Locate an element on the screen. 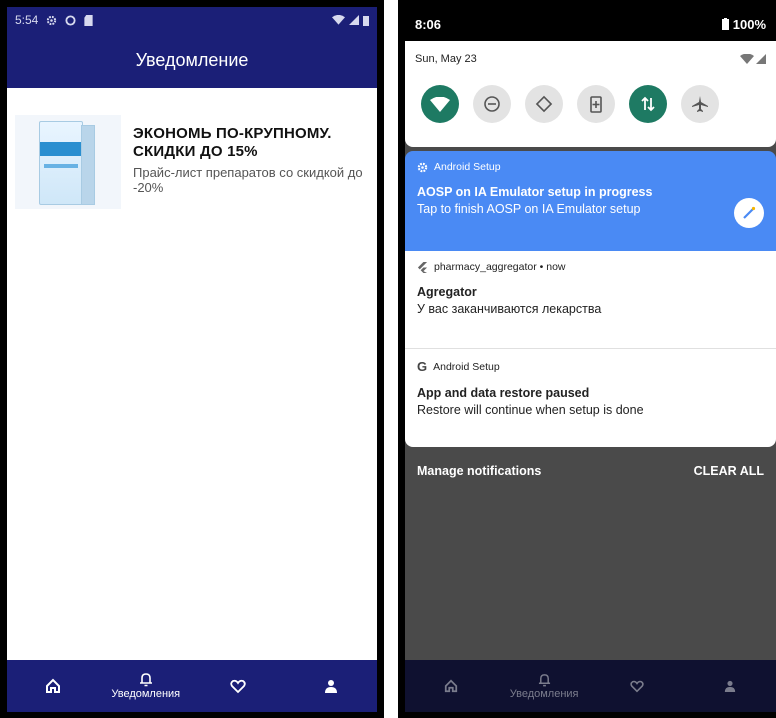 This screenshot has height=718, width=776. signal-icon-right is located at coordinates (753, 58).